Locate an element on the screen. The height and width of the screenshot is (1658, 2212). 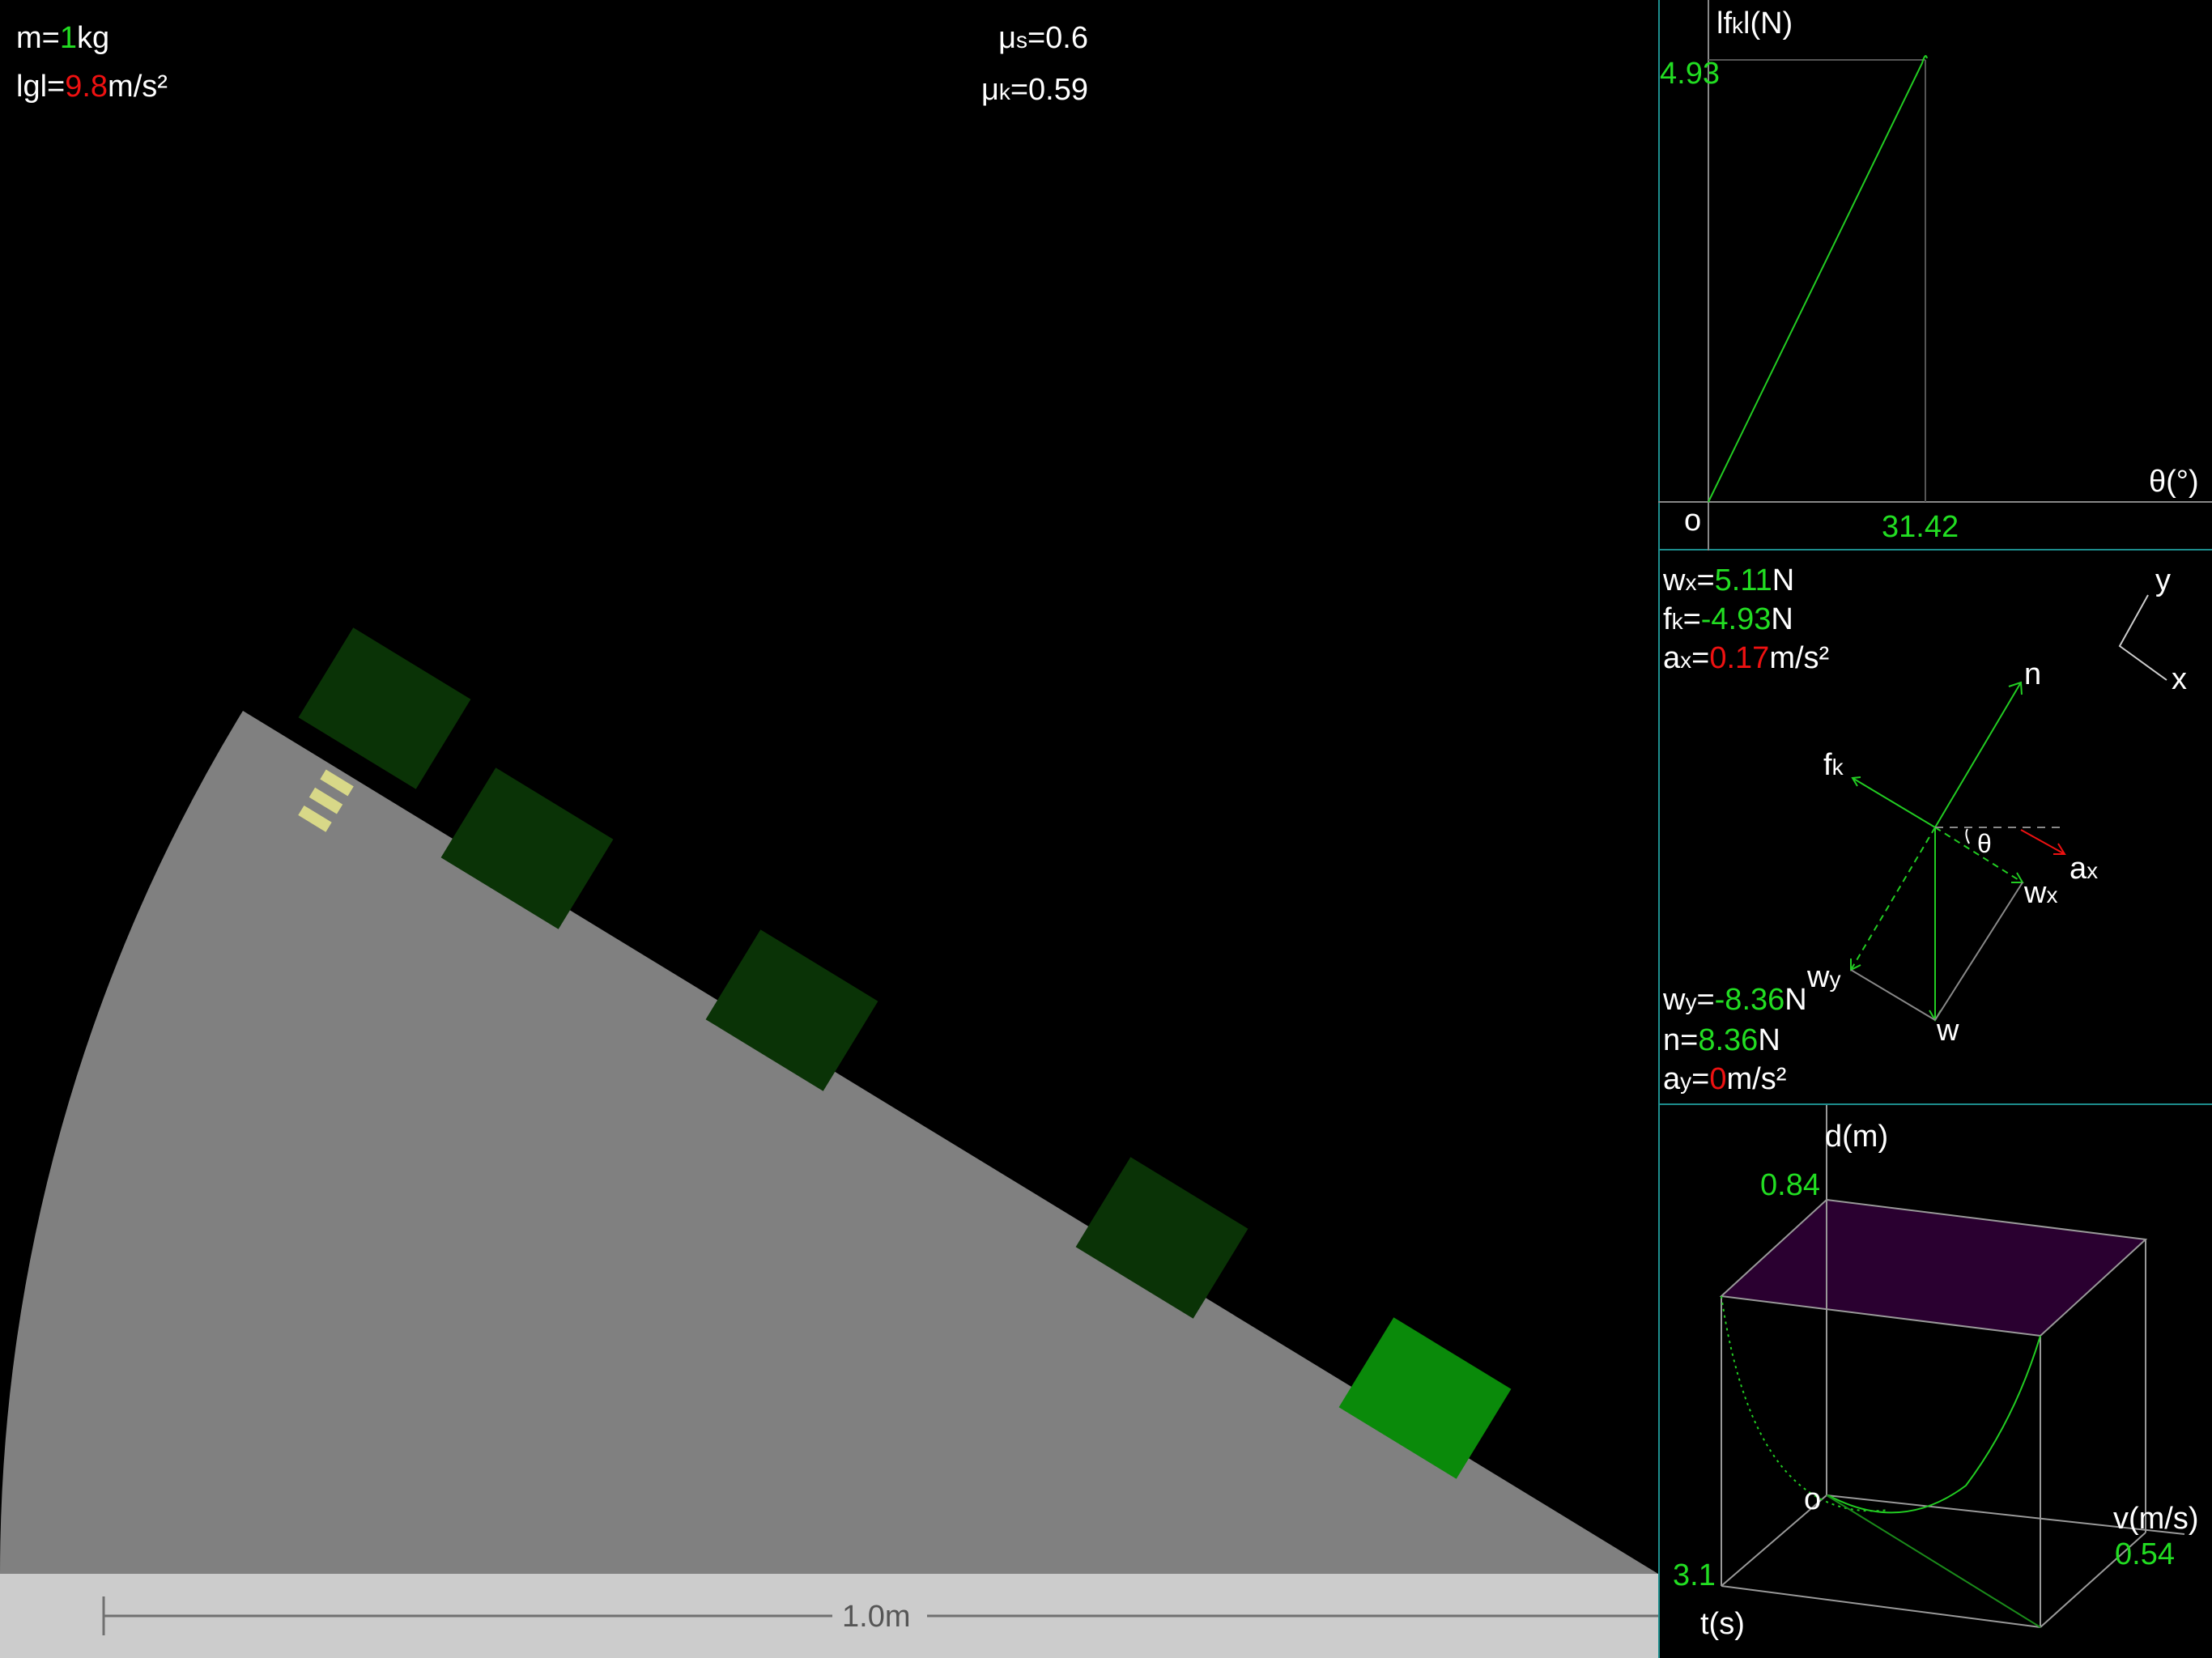
motion-3d-graph: d(m) 0.84 o v(m/s) 0.54 3.1 t(s) is located at coordinates (1935, 1381).